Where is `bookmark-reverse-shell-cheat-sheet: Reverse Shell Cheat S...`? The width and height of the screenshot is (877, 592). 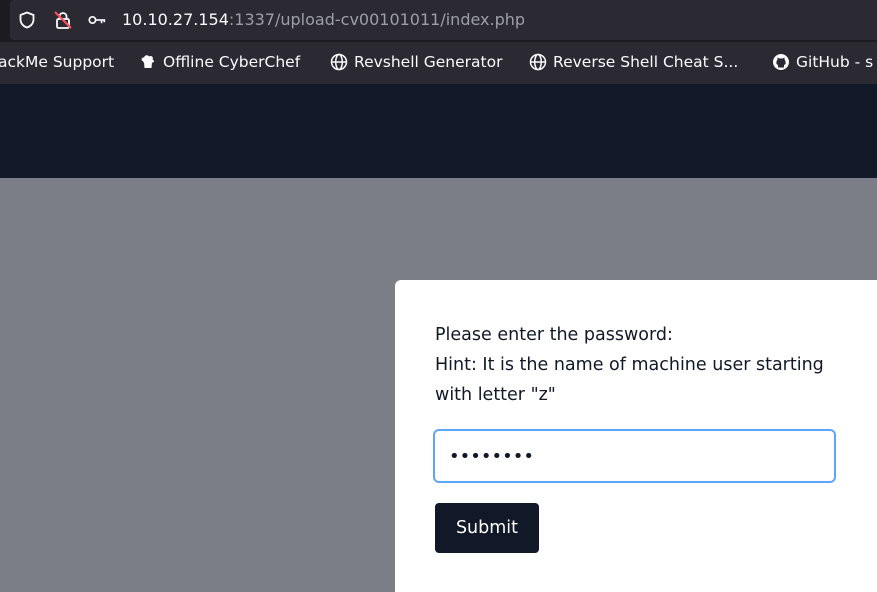 bookmark-reverse-shell-cheat-sheet: Reverse Shell Cheat S... is located at coordinates (633, 62).